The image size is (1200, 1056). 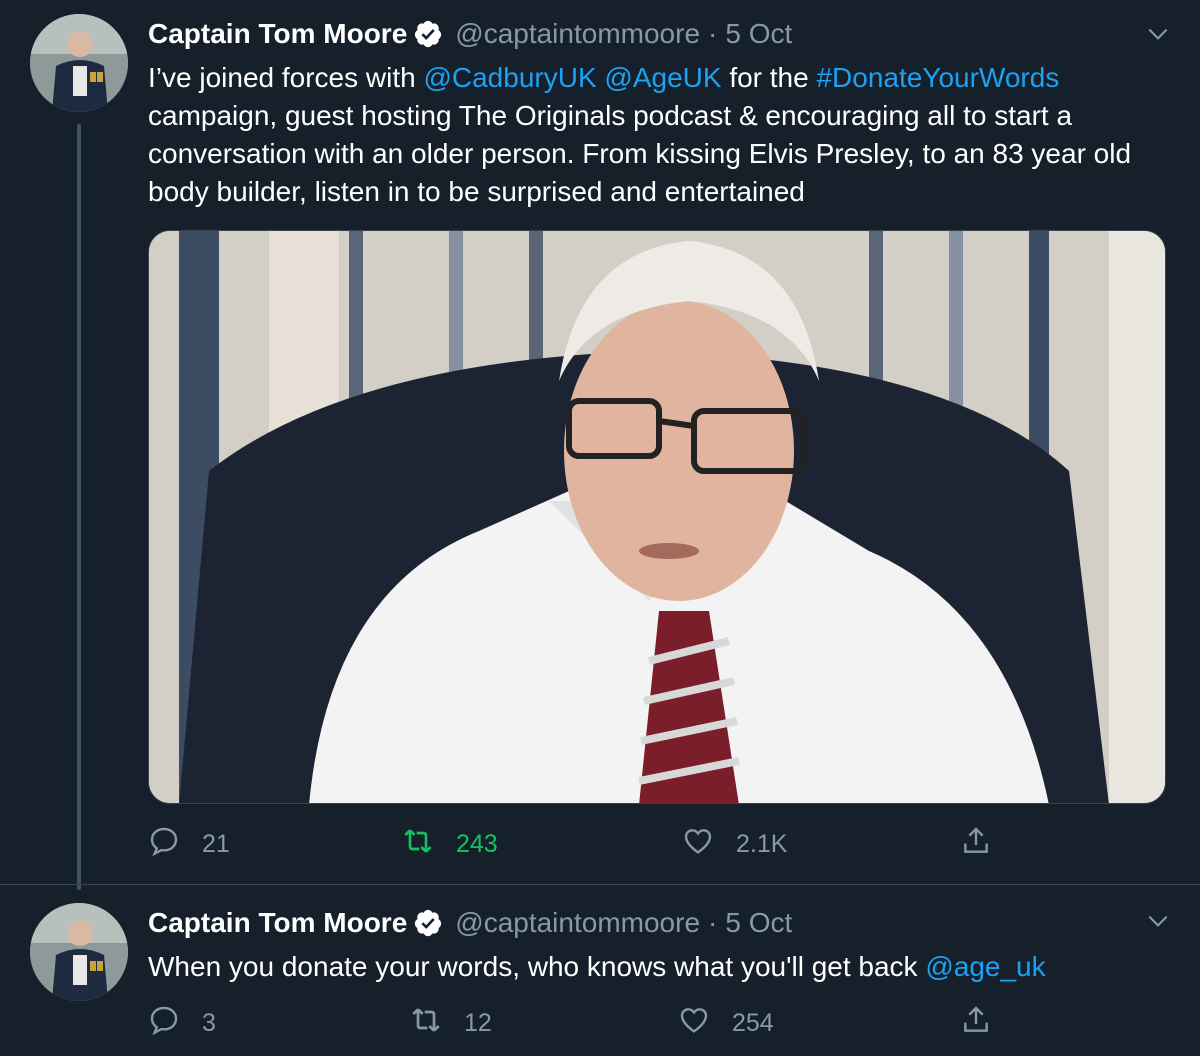 What do you see at coordinates (478, 1022) in the screenshot?
I see `retweet-count: 12` at bounding box center [478, 1022].